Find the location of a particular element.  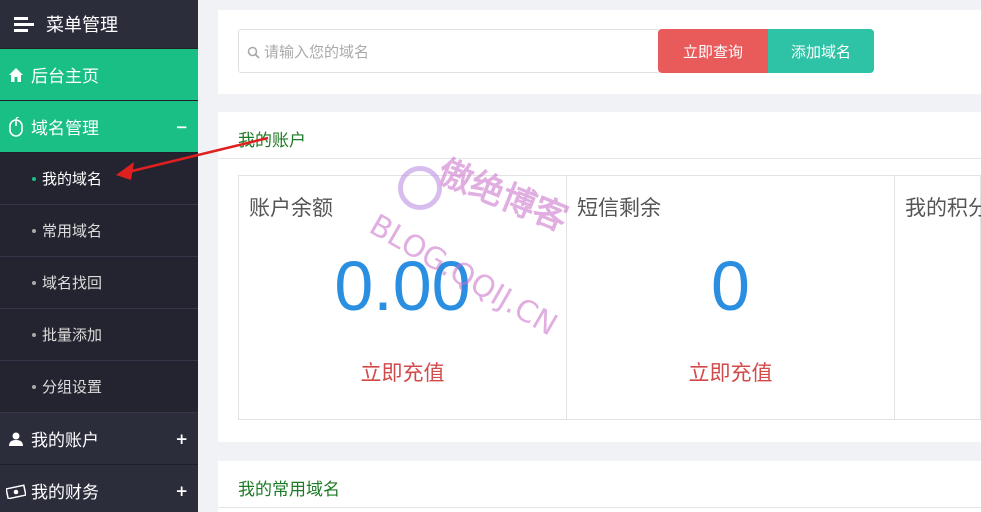

sidebar-subitem-domain-recovery: 域名找回 is located at coordinates (99, 283).